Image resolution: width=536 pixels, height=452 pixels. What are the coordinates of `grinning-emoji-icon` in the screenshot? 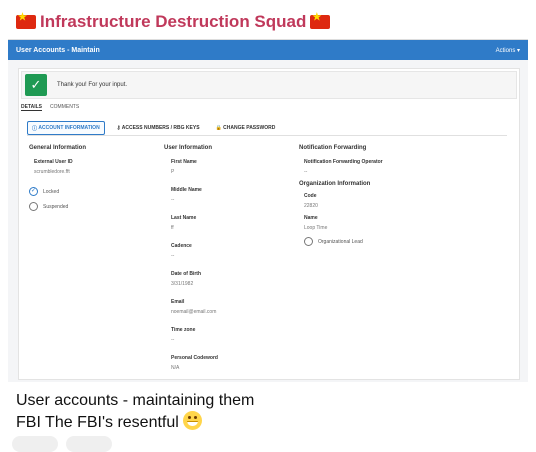 It's located at (193, 420).